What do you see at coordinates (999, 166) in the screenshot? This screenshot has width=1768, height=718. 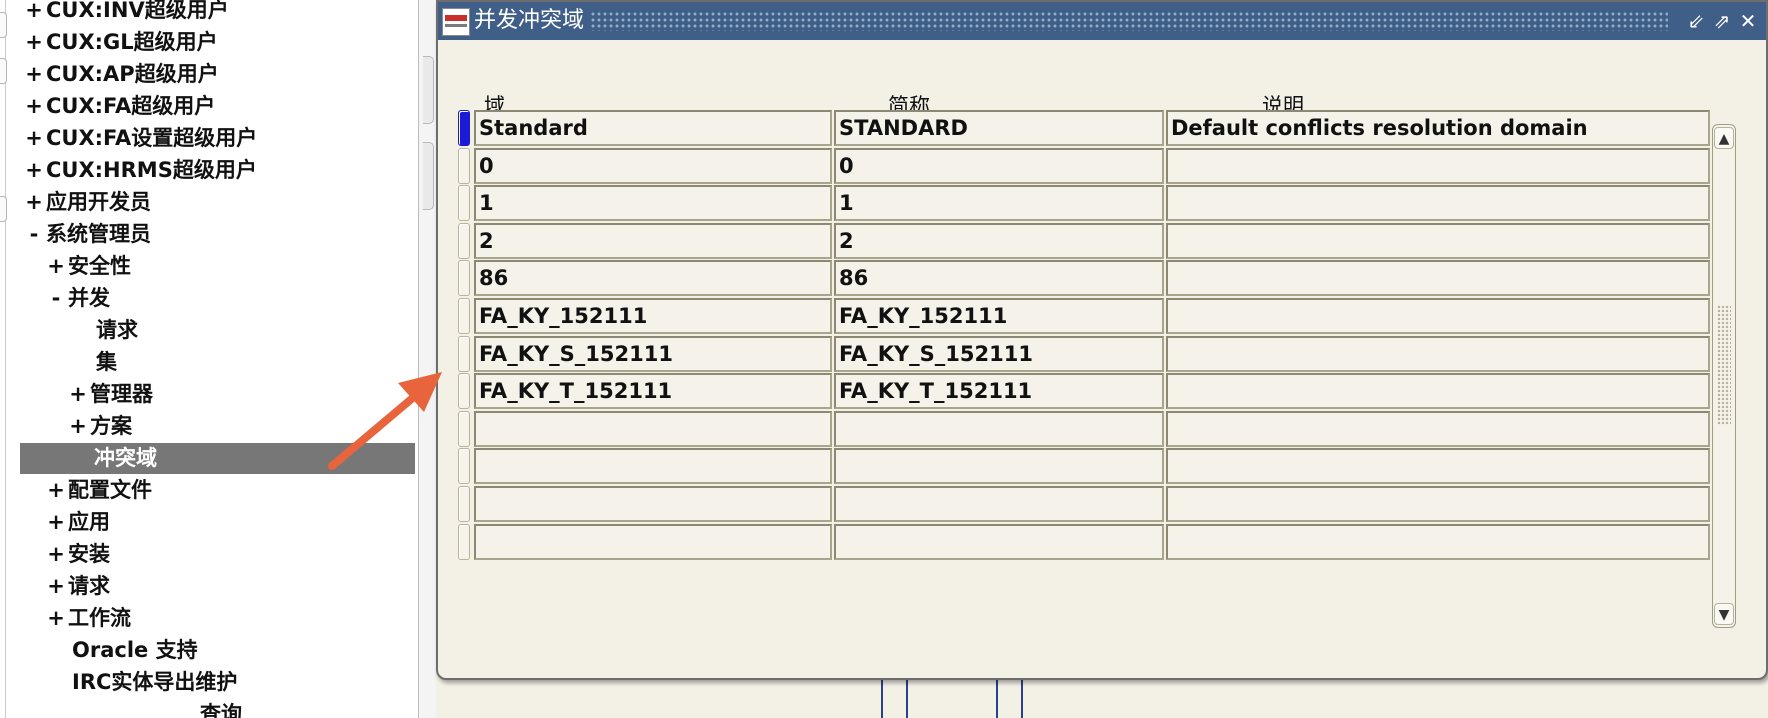 I see `short-name-cell: 0` at bounding box center [999, 166].